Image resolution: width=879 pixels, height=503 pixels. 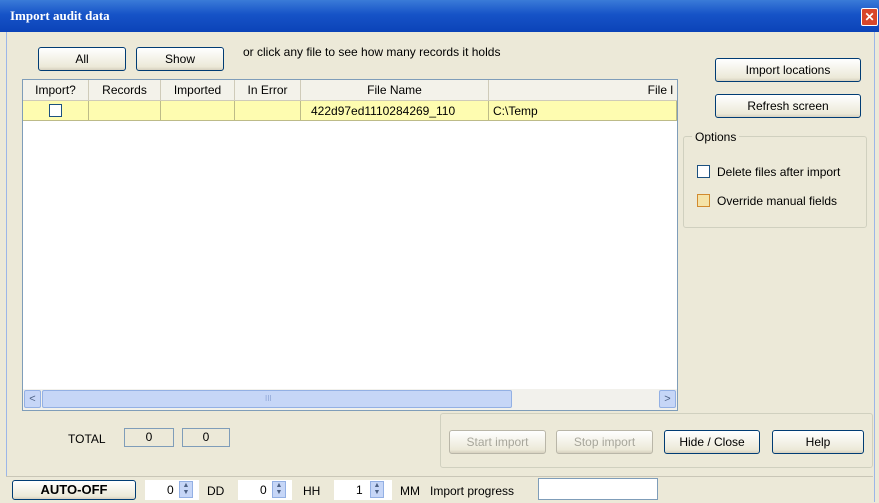 I want to click on cell-in-error, so click(x=268, y=111).